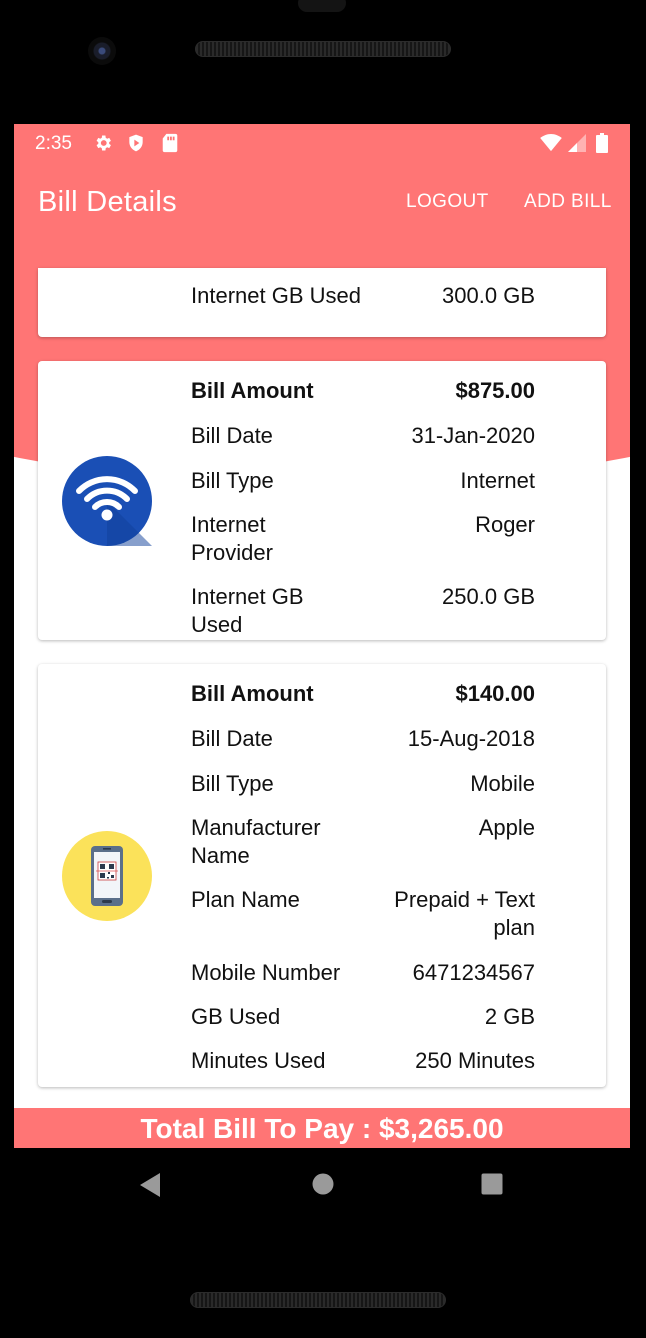 The image size is (646, 1338). Describe the element at coordinates (447, 202) in the screenshot. I see `logout-button: LOGOUT` at that location.